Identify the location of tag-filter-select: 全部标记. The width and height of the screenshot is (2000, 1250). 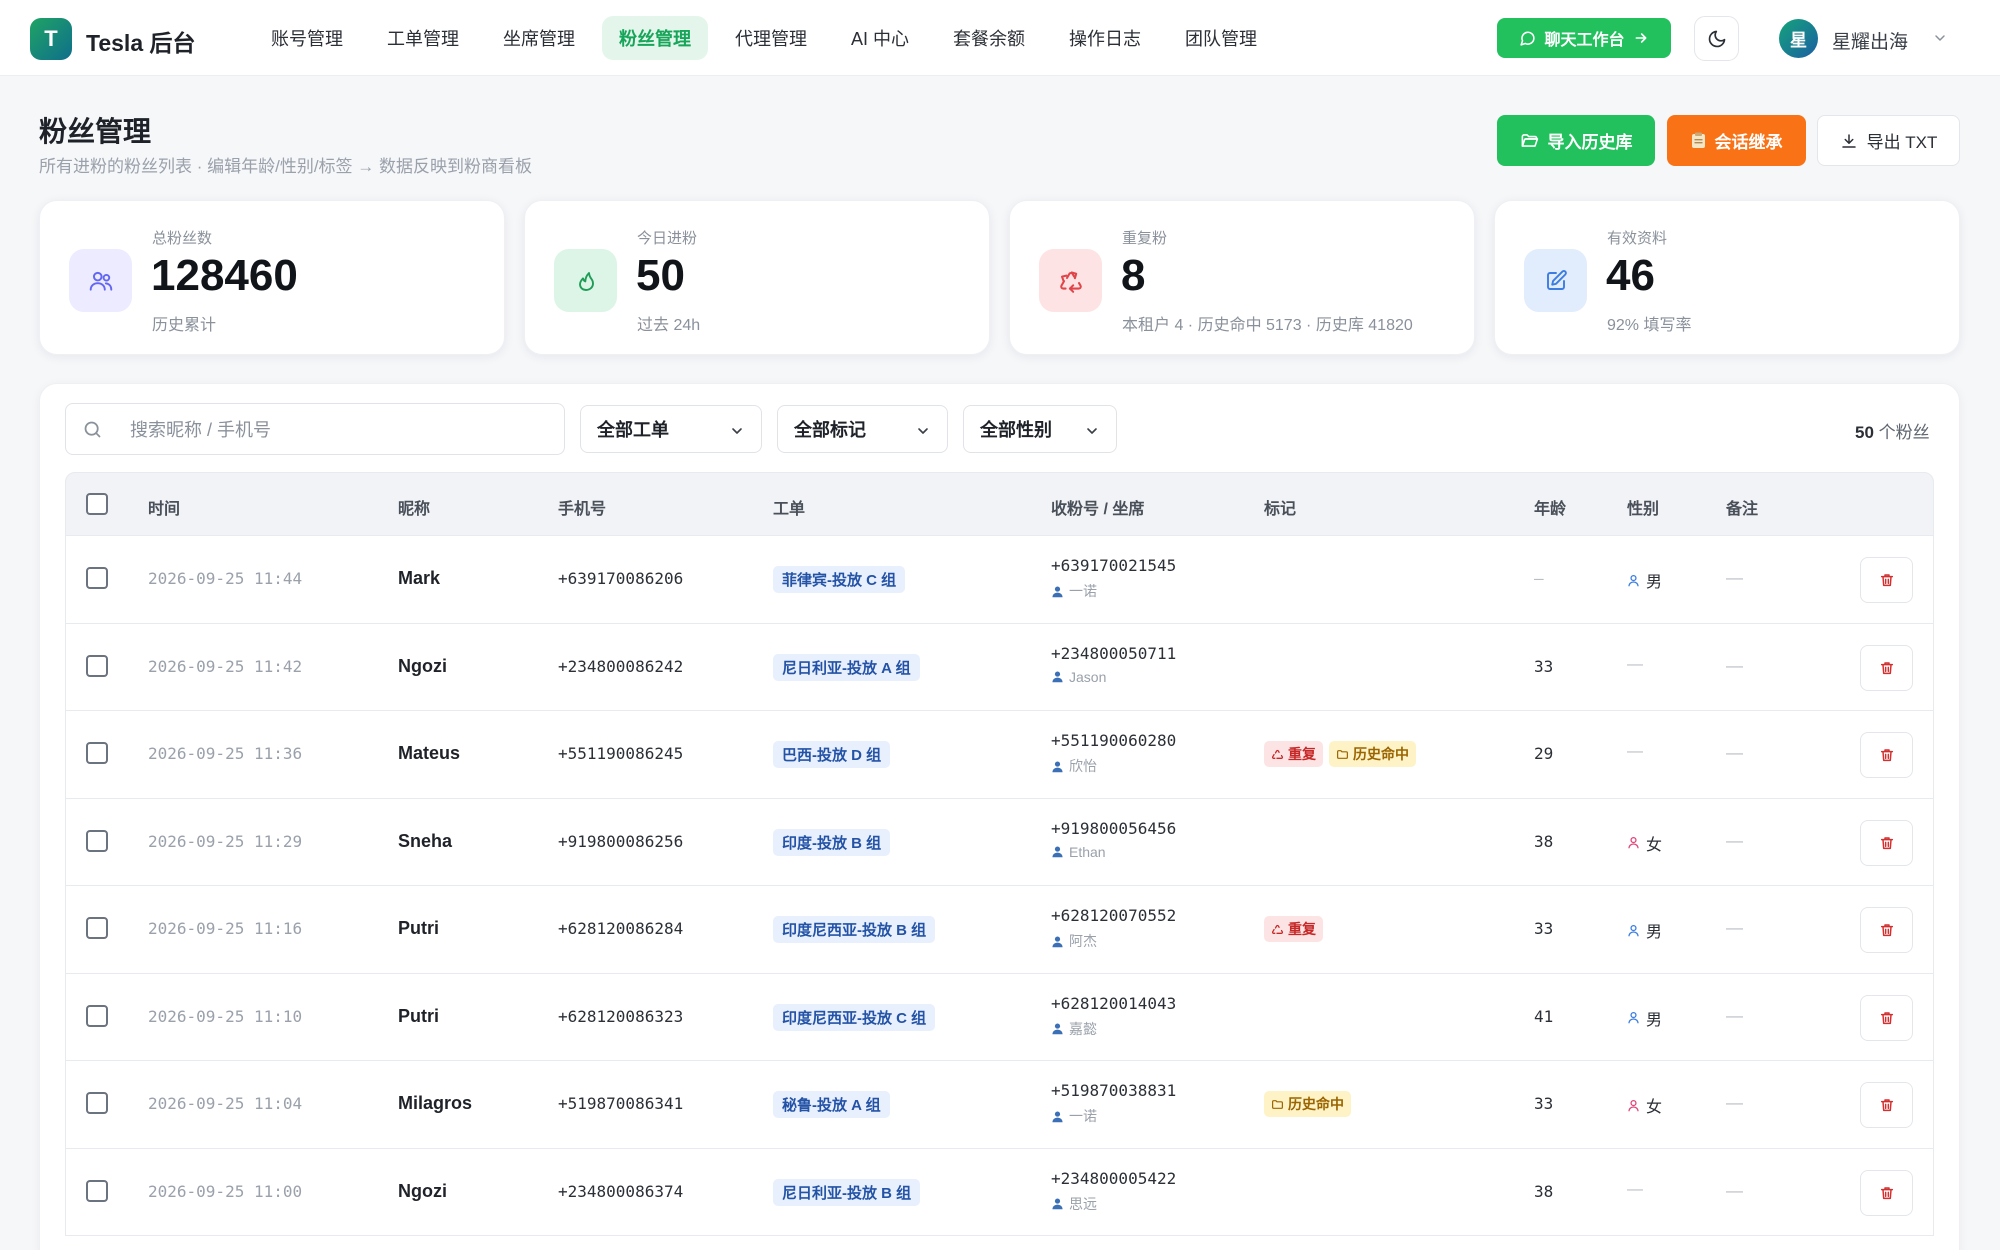
(862, 429).